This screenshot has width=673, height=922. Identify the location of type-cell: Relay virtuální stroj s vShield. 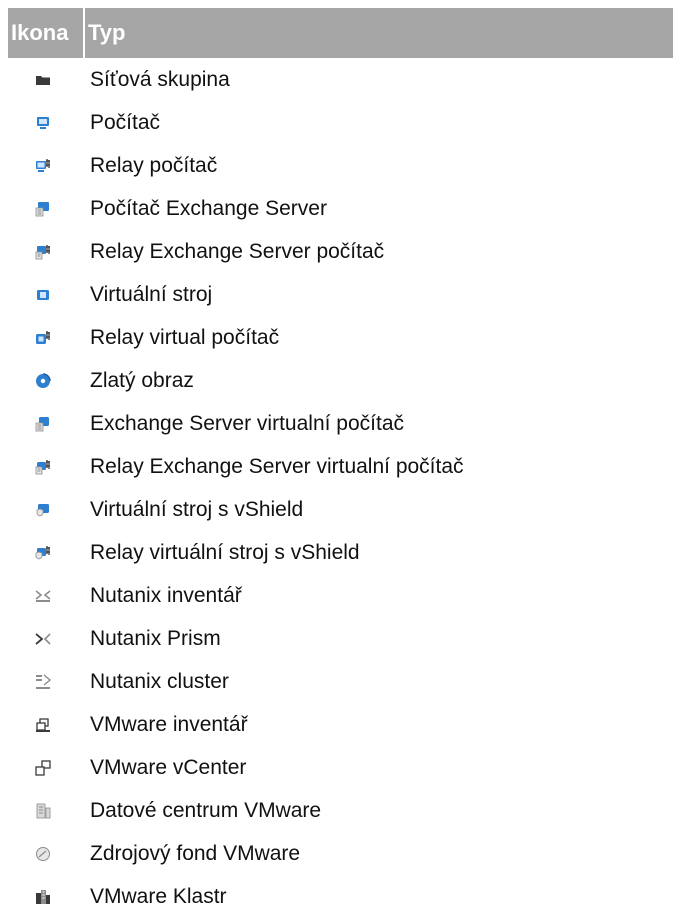
(378, 552).